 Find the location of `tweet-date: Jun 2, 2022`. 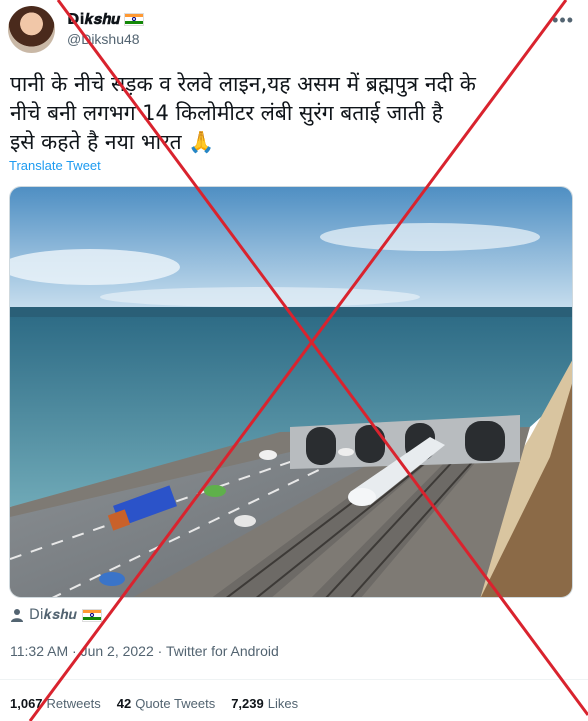

tweet-date: Jun 2, 2022 is located at coordinates (117, 651).